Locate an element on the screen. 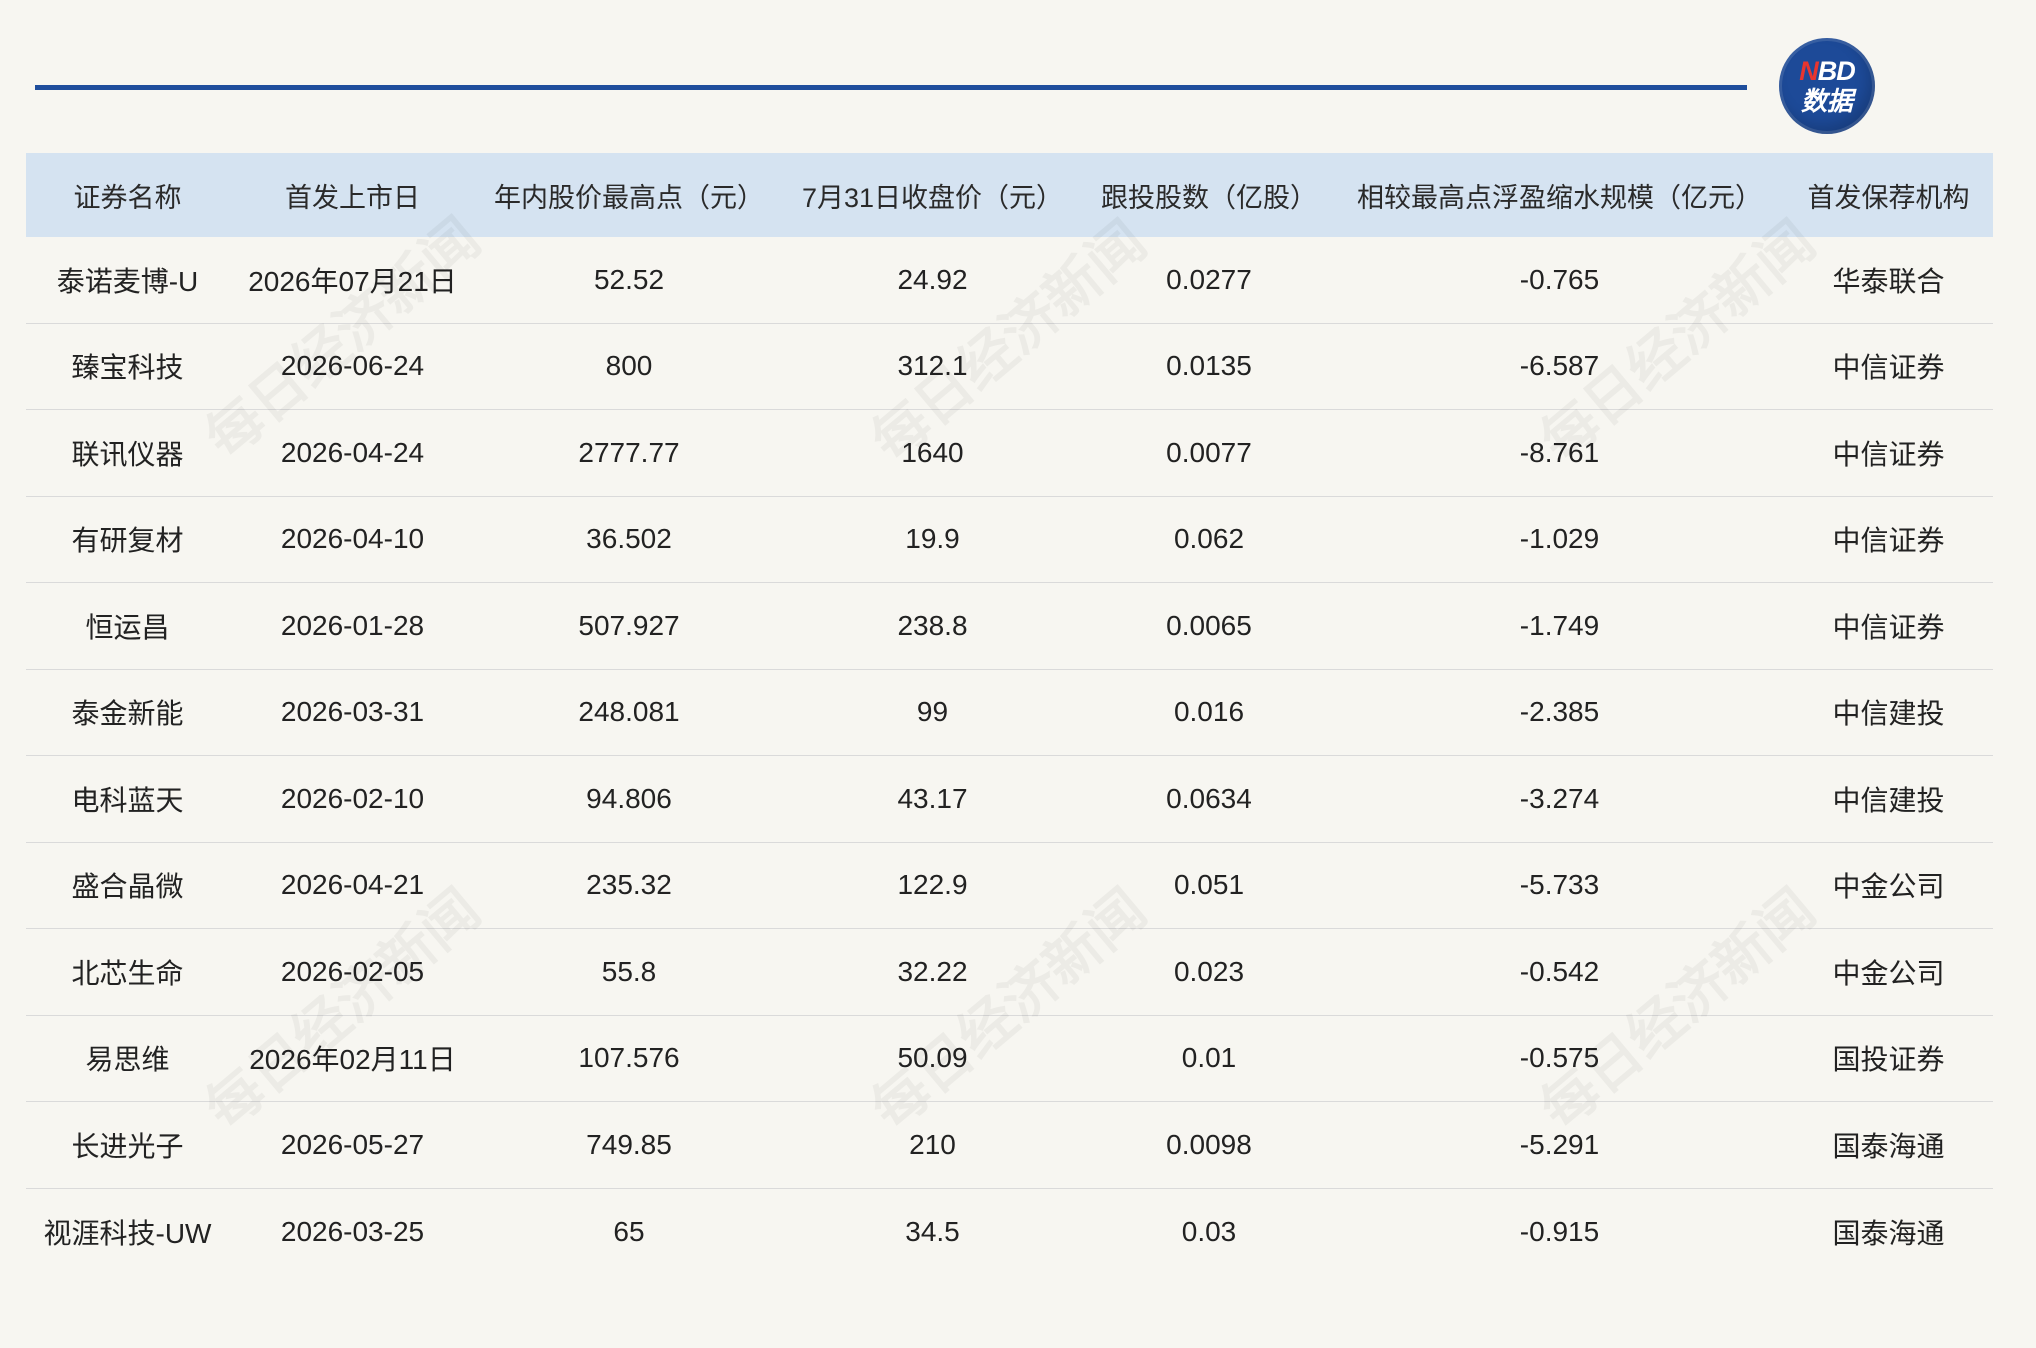  column-header-sponsor: 首发保荐机构 is located at coordinates (1888, 197).